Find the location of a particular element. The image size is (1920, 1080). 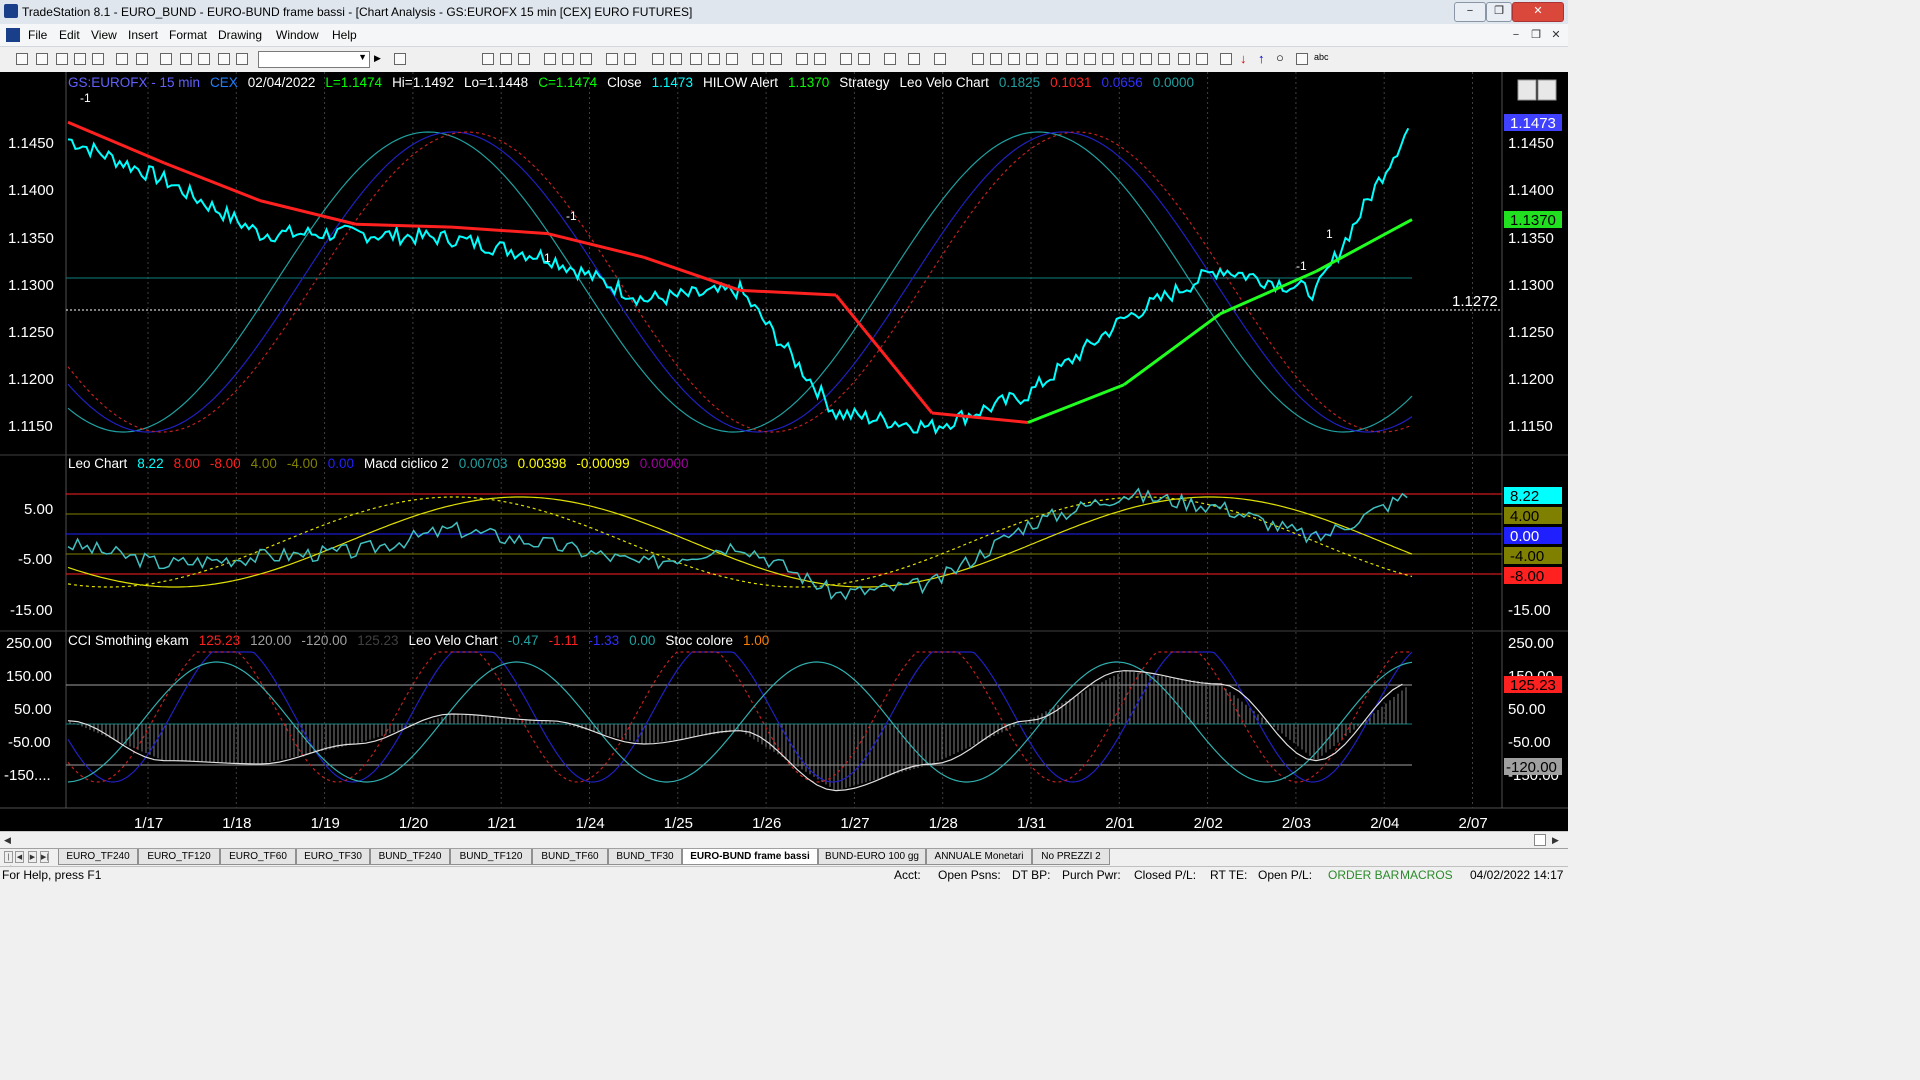

trendline-icon is located at coordinates (978, 59).